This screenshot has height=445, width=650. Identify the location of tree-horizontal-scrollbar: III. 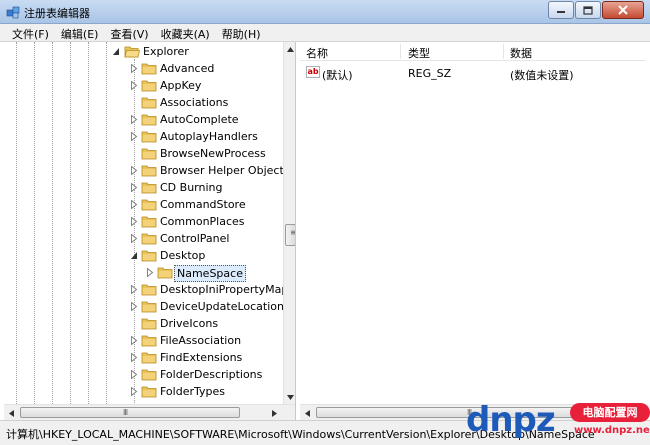
(149, 412).